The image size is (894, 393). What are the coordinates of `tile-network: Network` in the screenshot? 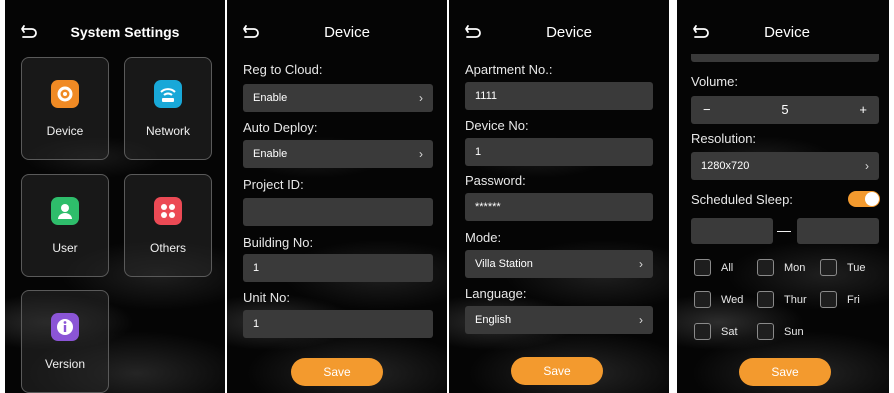 It's located at (168, 108).